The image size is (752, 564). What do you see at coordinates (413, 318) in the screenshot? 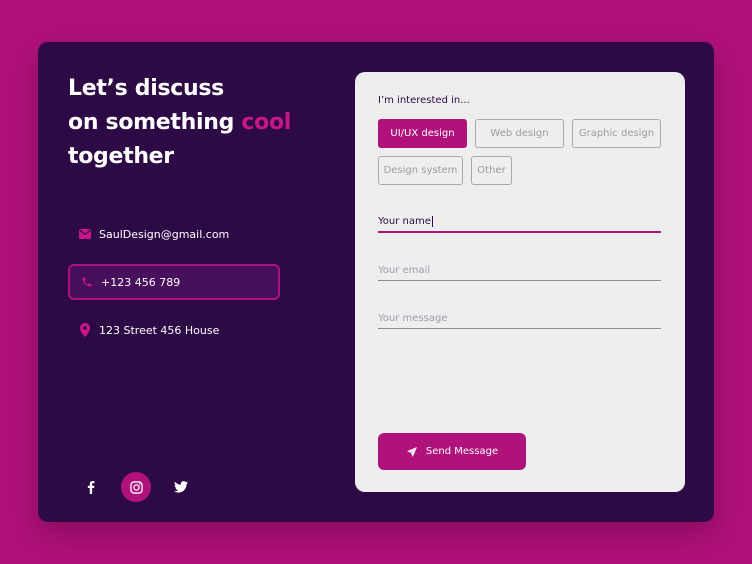
I see `message-field-placeholder: Your message` at bounding box center [413, 318].